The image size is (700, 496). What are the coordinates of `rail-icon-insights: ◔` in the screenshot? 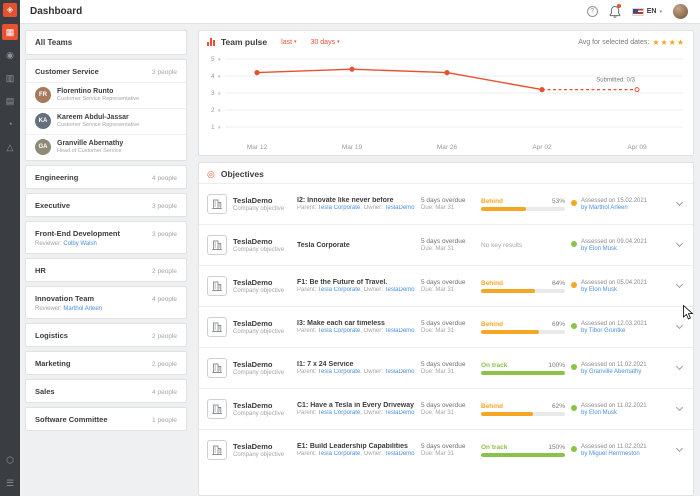 It's located at (10, 124).